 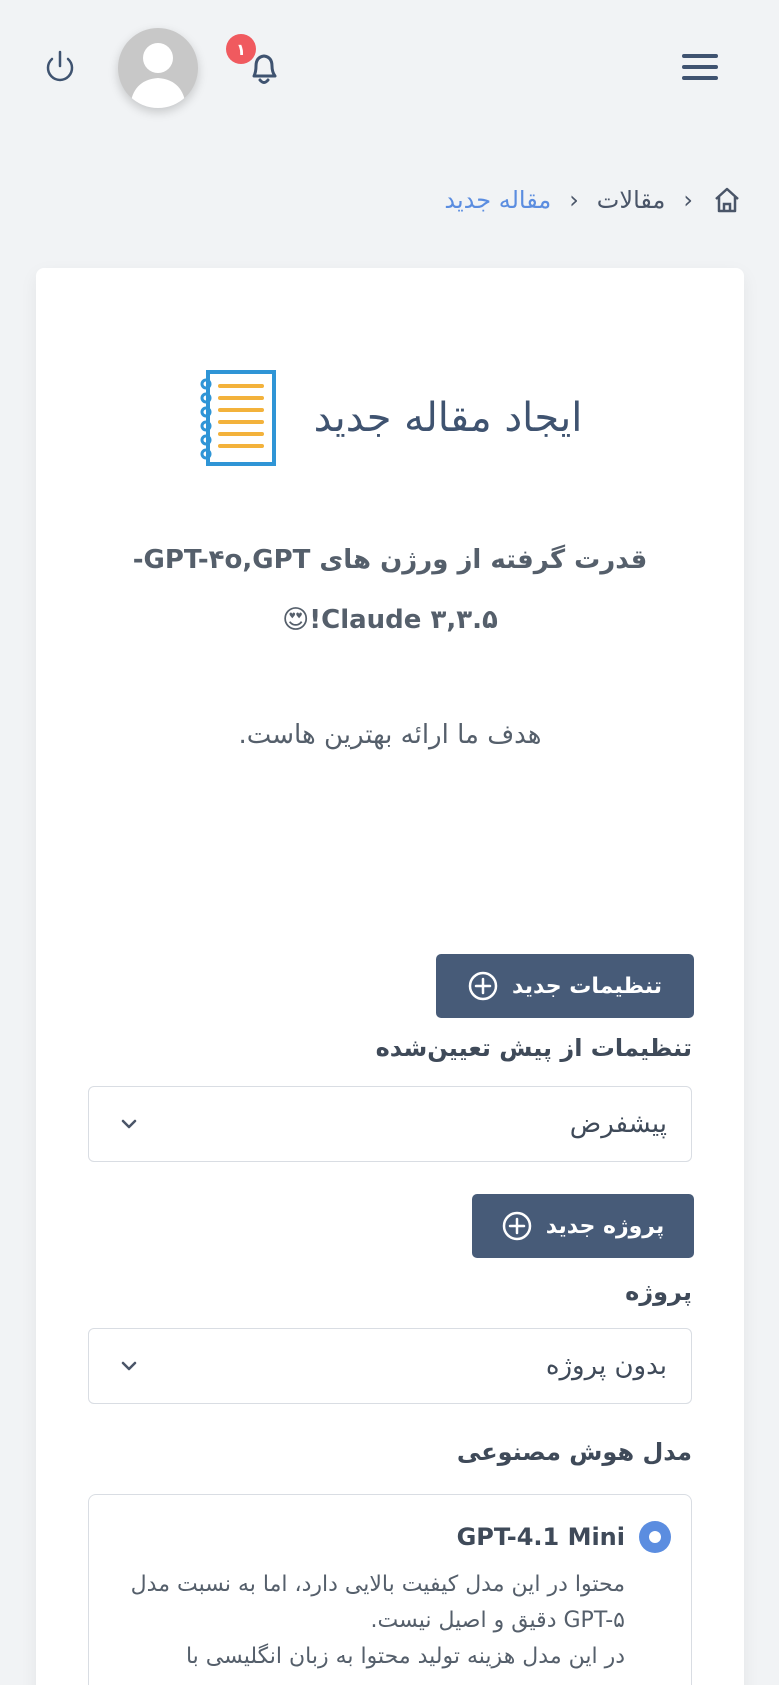 What do you see at coordinates (241, 49) in the screenshot?
I see `notification-badge: ۱` at bounding box center [241, 49].